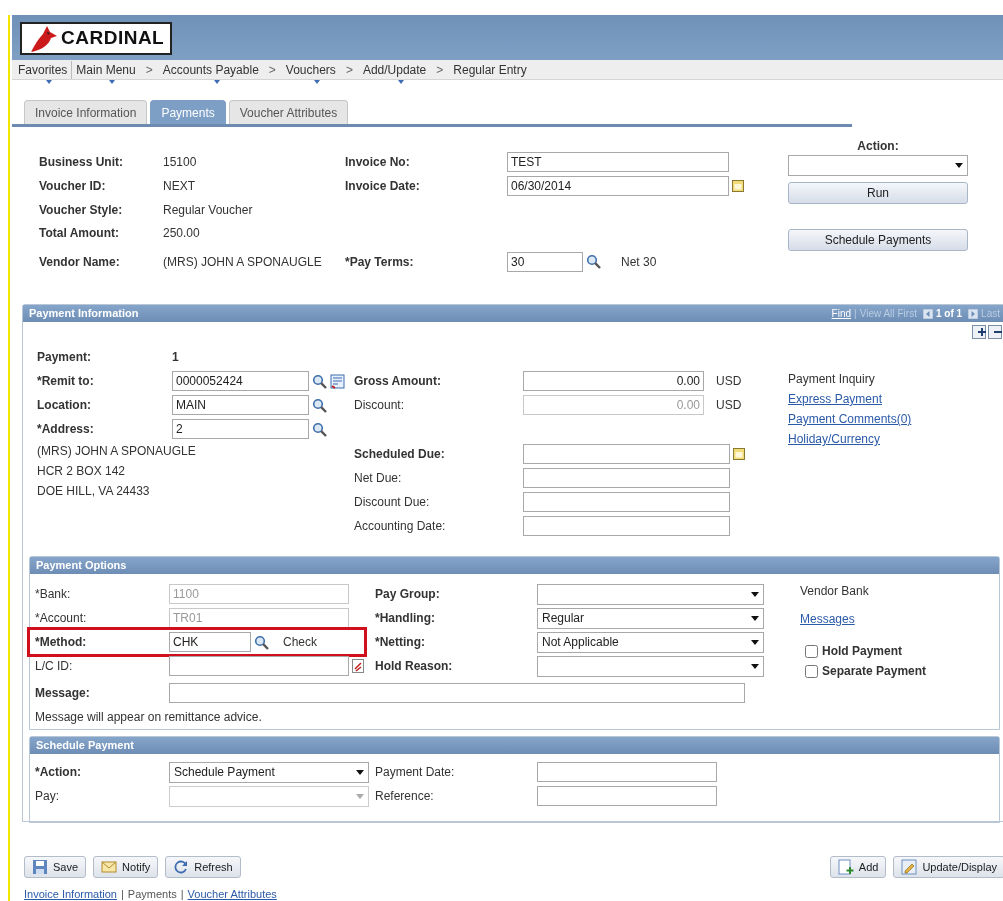 The image size is (1003, 901). Describe the element at coordinates (490, 69) in the screenshot. I see `breadcrumb-item: Regular Entry` at that location.